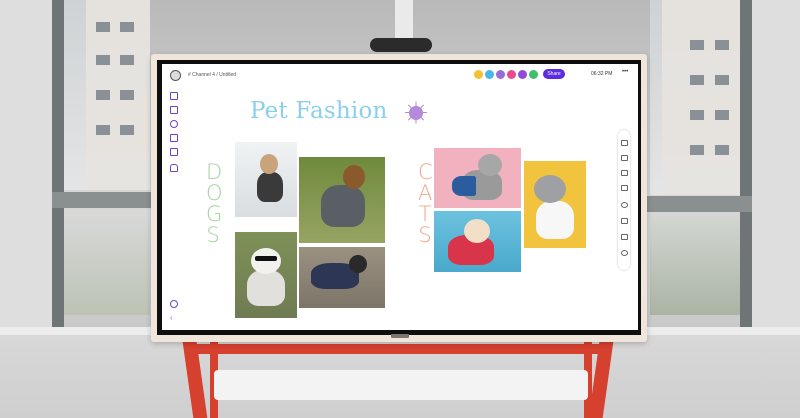 Image resolution: width=800 pixels, height=418 pixels. What do you see at coordinates (174, 168) in the screenshot?
I see `bell-icon` at bounding box center [174, 168].